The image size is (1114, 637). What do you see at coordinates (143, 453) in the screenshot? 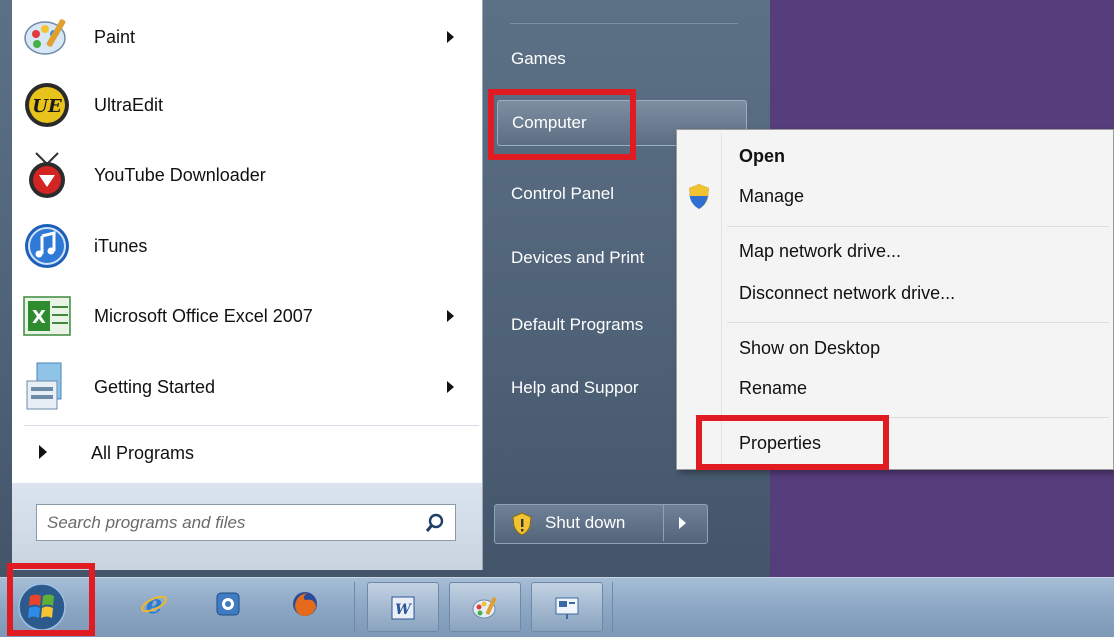
I see `all-programs-label: All Programs` at bounding box center [143, 453].